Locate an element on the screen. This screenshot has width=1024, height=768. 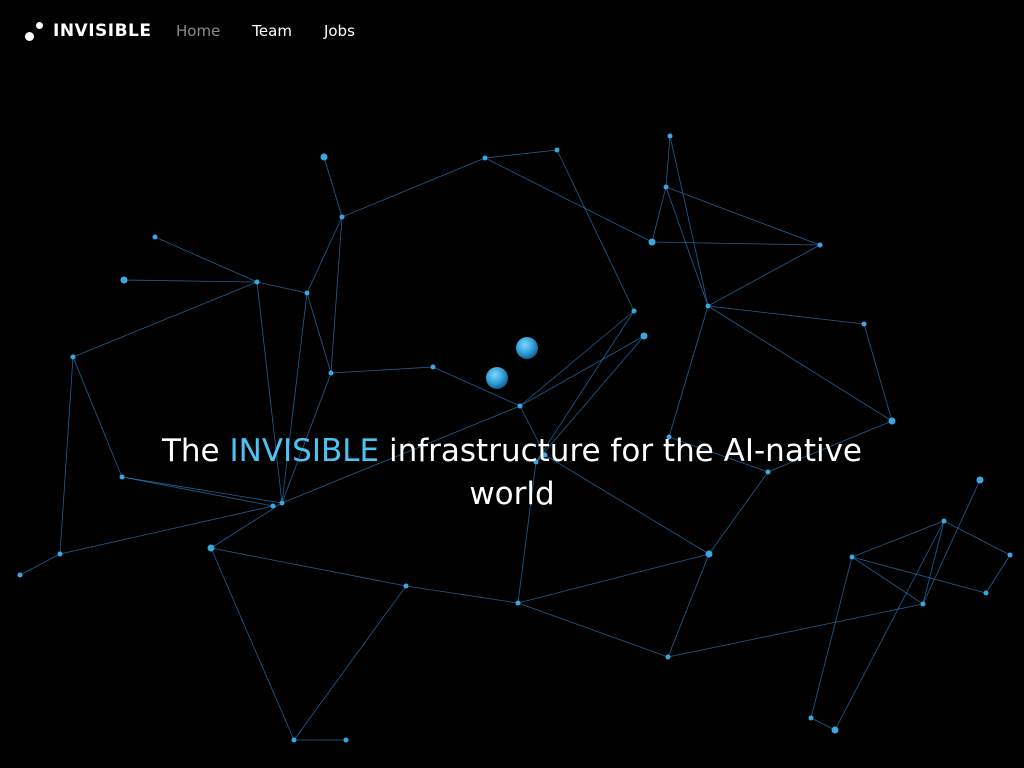
nav-link-team: Team is located at coordinates (272, 31).